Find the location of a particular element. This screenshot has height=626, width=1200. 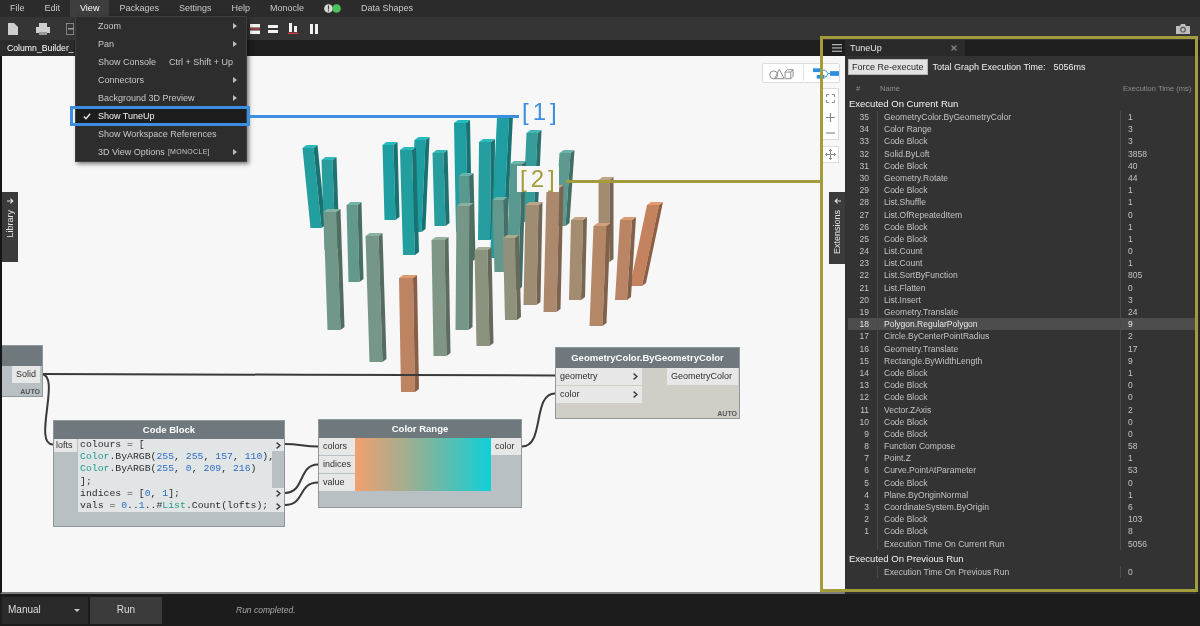

menu-item: View is located at coordinates (90, 8).